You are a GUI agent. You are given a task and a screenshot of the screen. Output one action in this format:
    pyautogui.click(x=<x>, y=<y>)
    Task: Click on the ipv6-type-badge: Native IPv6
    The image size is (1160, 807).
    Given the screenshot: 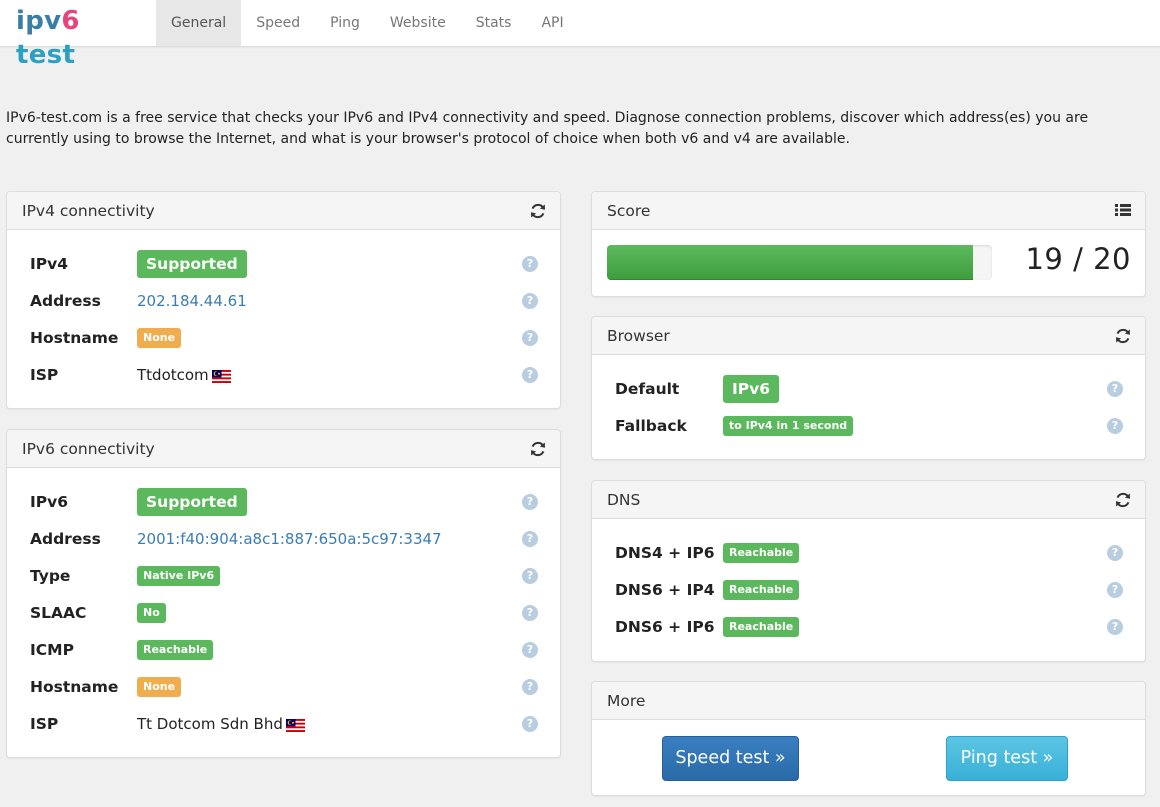 What is the action you would take?
    pyautogui.click(x=179, y=576)
    